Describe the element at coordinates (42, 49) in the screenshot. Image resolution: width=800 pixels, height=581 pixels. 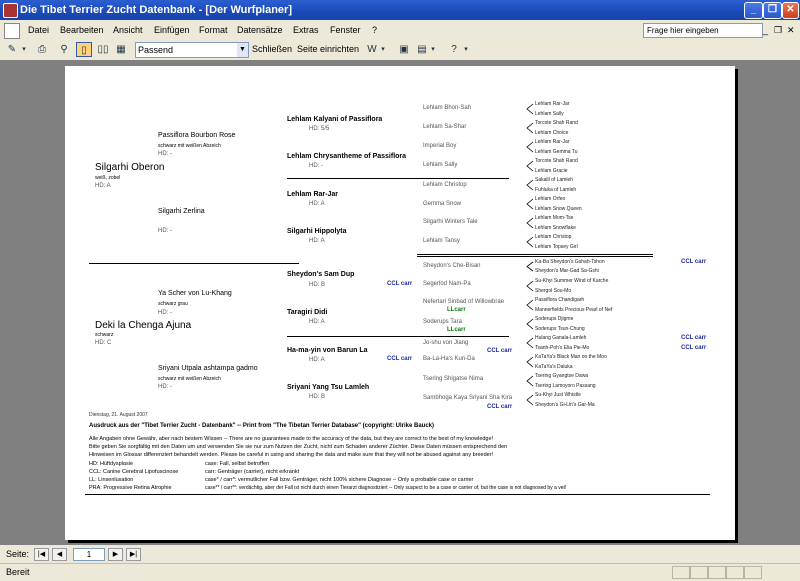
I see `print-icon: ⎙` at that location.